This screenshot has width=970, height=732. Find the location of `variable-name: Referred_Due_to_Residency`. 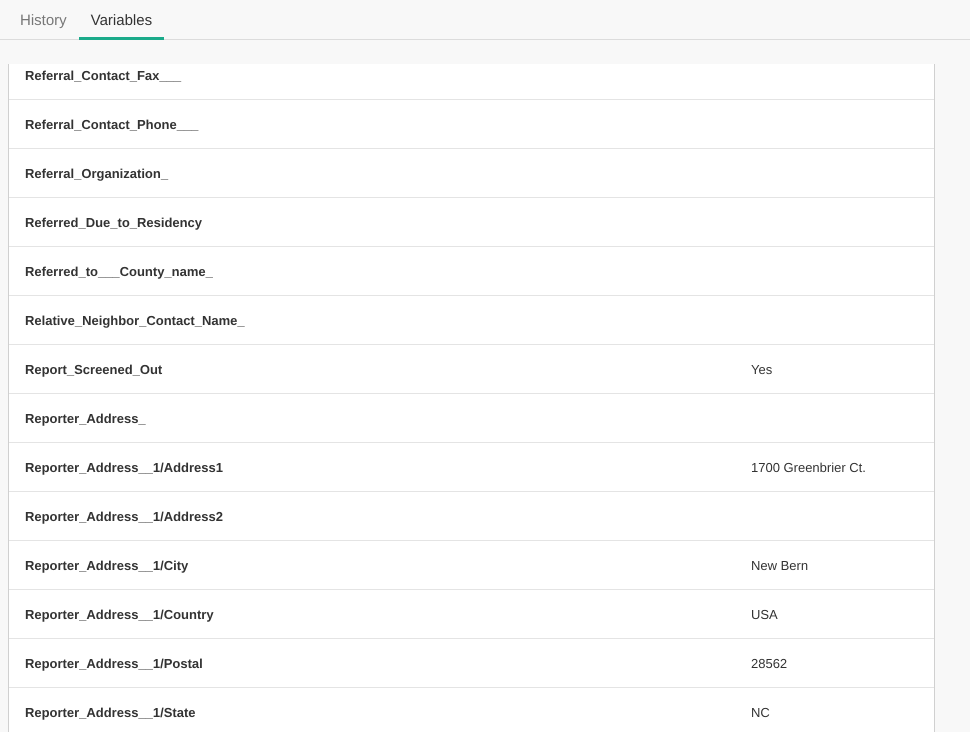

variable-name: Referred_Due_to_Residency is located at coordinates (113, 222).